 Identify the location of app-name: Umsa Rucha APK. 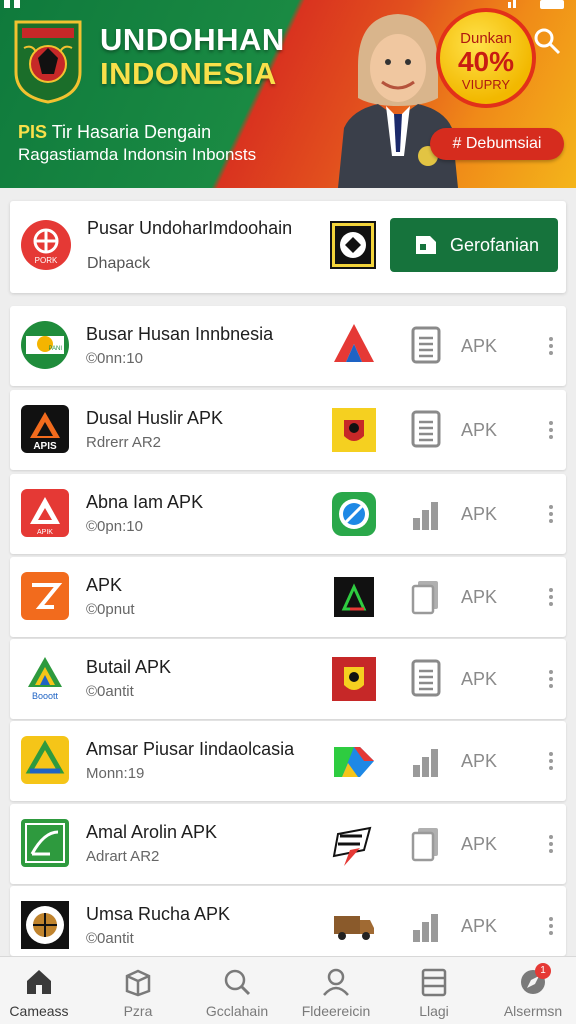
(158, 914).